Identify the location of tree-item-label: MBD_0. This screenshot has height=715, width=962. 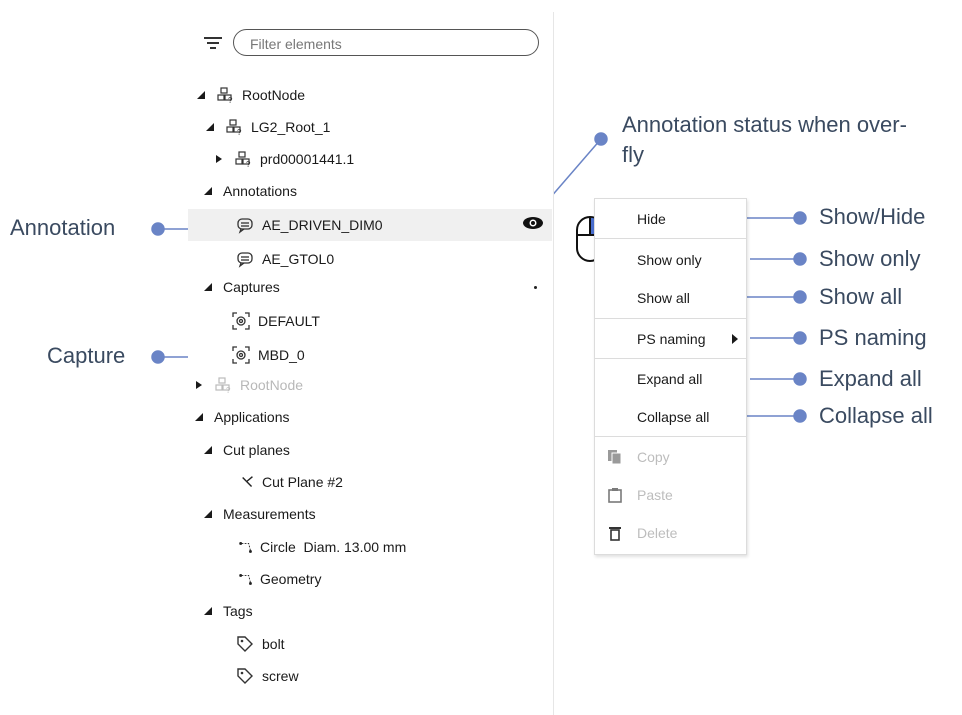
(281, 355).